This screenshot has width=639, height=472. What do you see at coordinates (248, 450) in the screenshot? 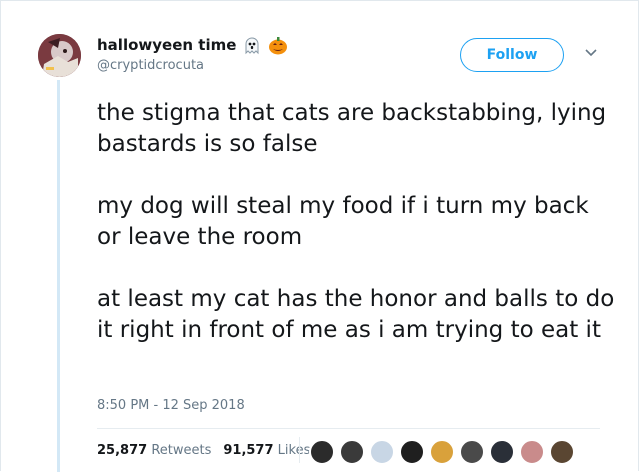
I see `likes-count: 91,577` at bounding box center [248, 450].